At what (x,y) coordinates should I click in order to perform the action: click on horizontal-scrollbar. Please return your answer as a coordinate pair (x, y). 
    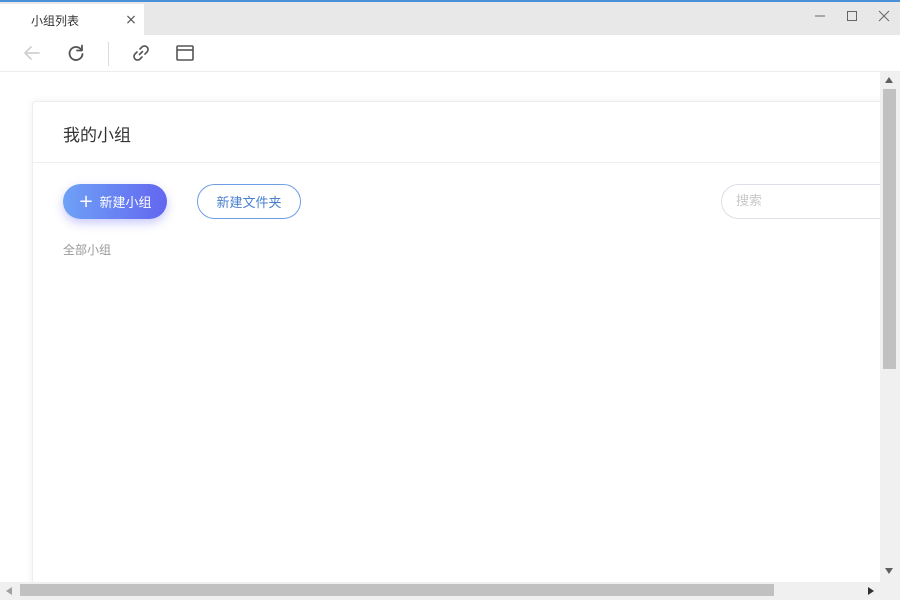
    Looking at the image, I should click on (440, 591).